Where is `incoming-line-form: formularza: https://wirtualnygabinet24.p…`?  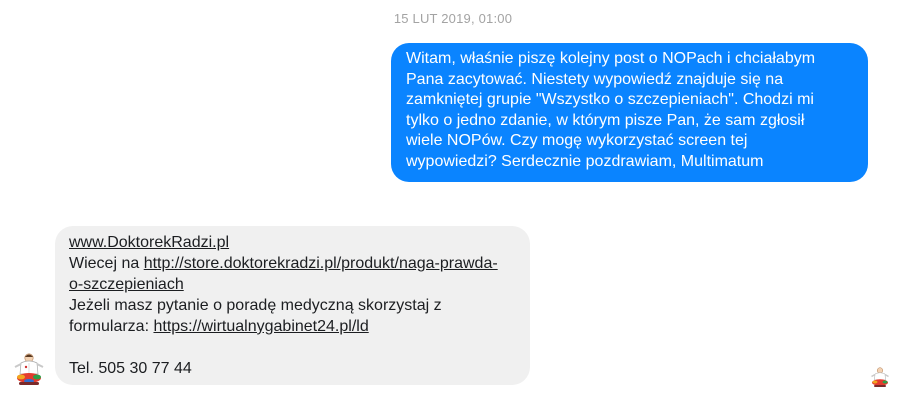
incoming-line-form: formularza: https://wirtualnygabinet24.p… is located at coordinates (293, 326).